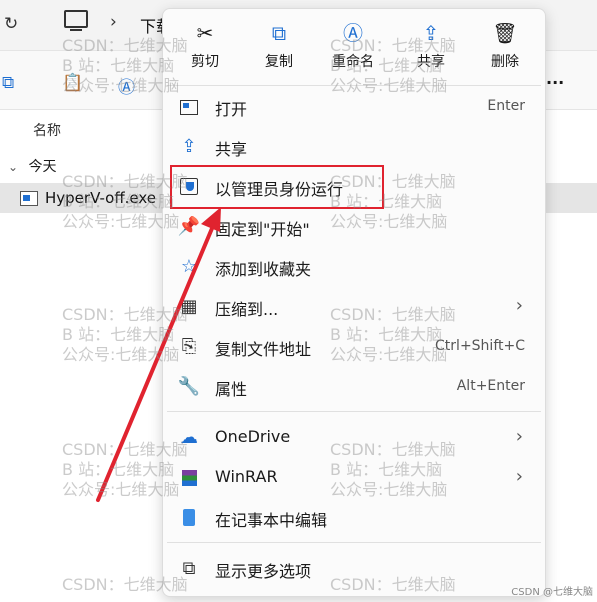  Describe the element at coordinates (354, 307) in the screenshot. I see `menu-item-compress: ▦ 压缩到... ›` at that location.